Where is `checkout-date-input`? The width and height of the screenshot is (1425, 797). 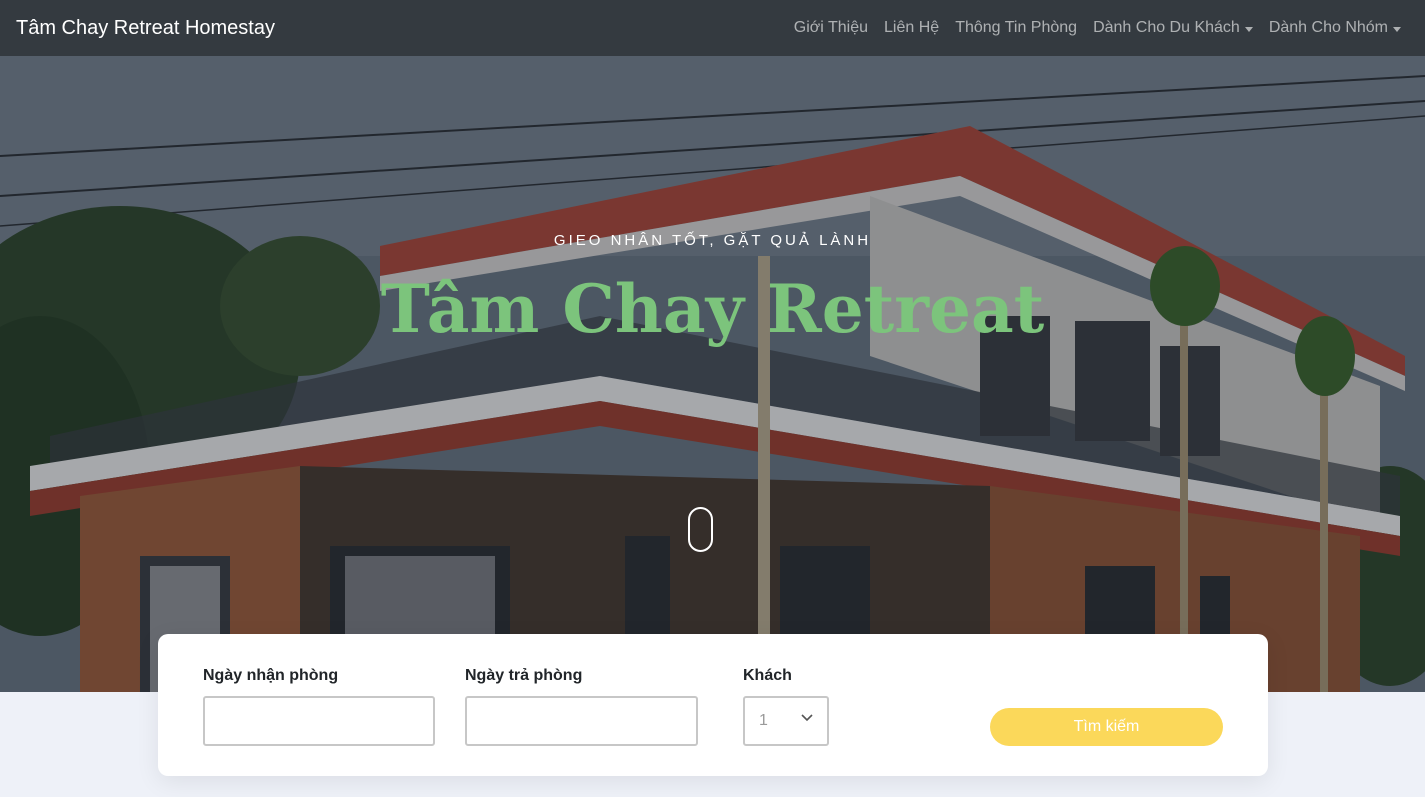 checkout-date-input is located at coordinates (581, 721).